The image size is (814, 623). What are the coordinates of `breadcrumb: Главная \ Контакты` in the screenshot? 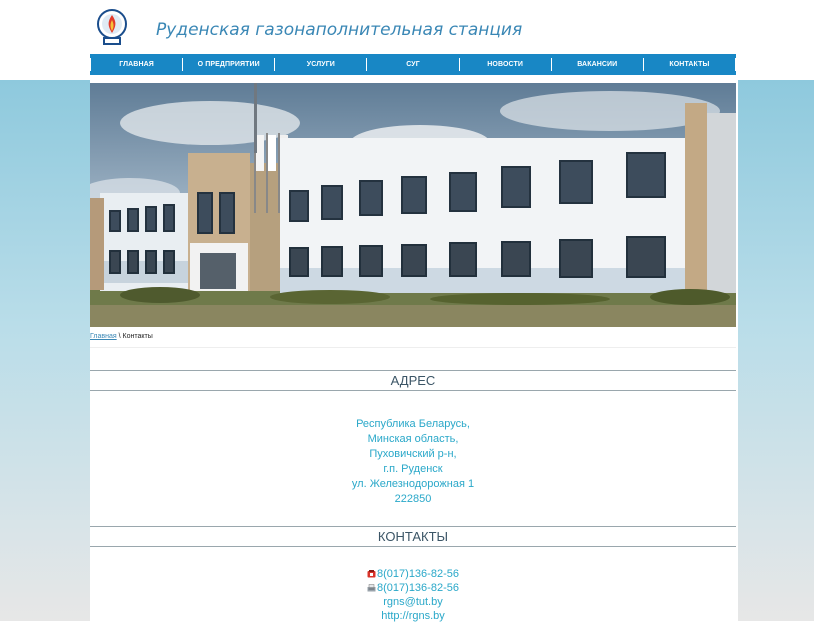 It's located at (413, 340).